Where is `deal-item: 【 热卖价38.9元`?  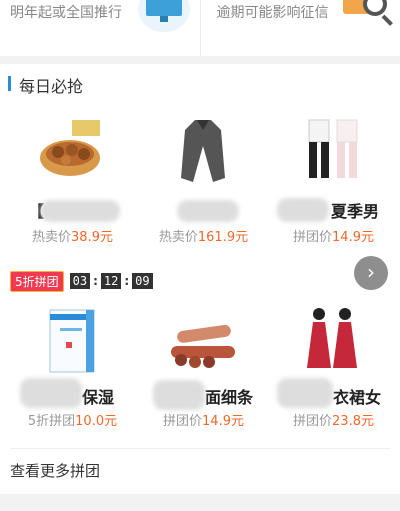
deal-item: 【 热卖价38.9元 is located at coordinates (72, 189).